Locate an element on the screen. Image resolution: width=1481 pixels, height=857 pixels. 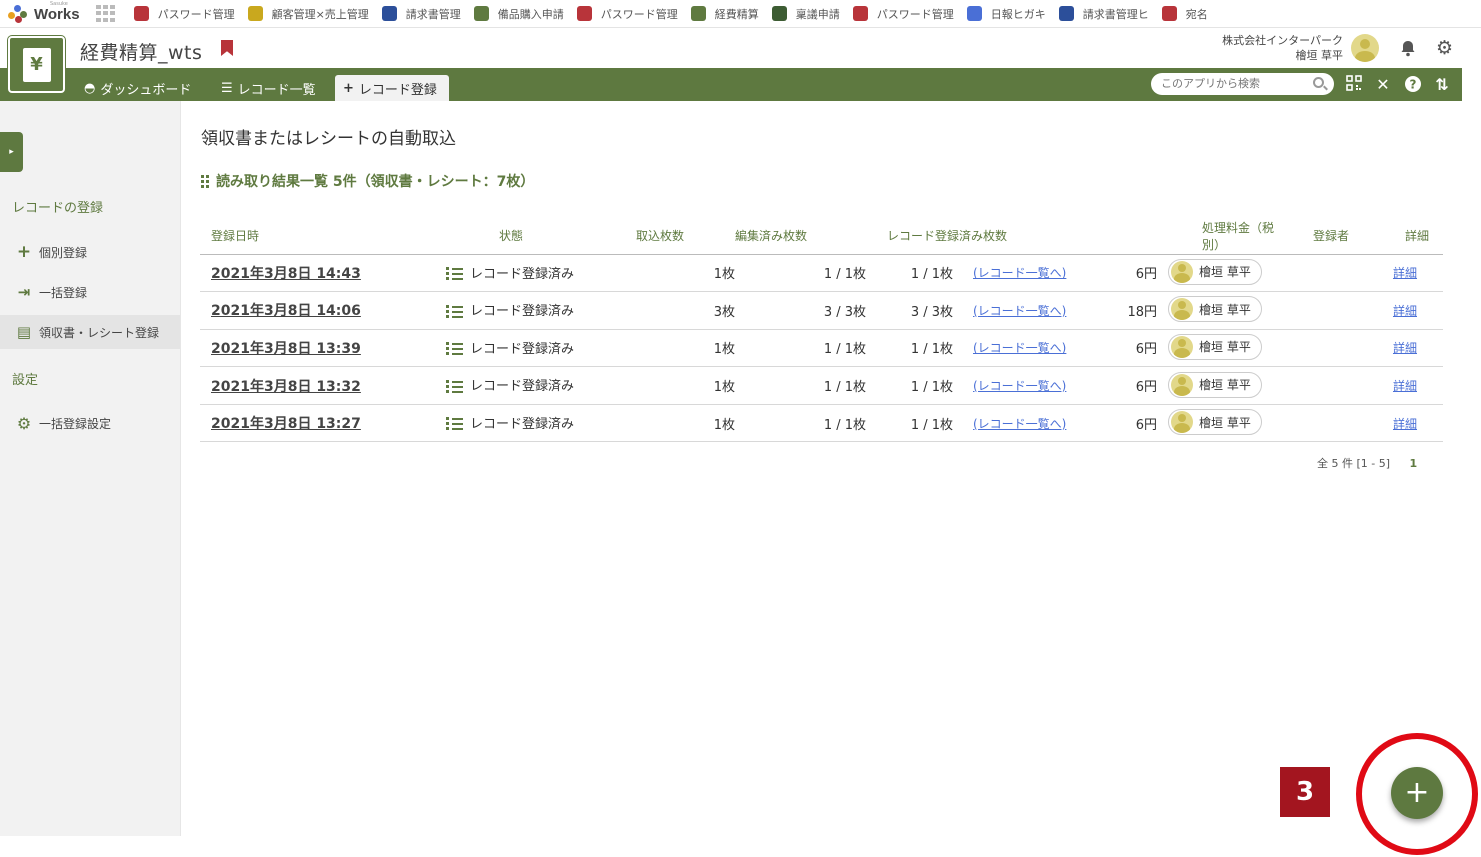
column-header: 取込枚数 is located at coordinates (685, 236).